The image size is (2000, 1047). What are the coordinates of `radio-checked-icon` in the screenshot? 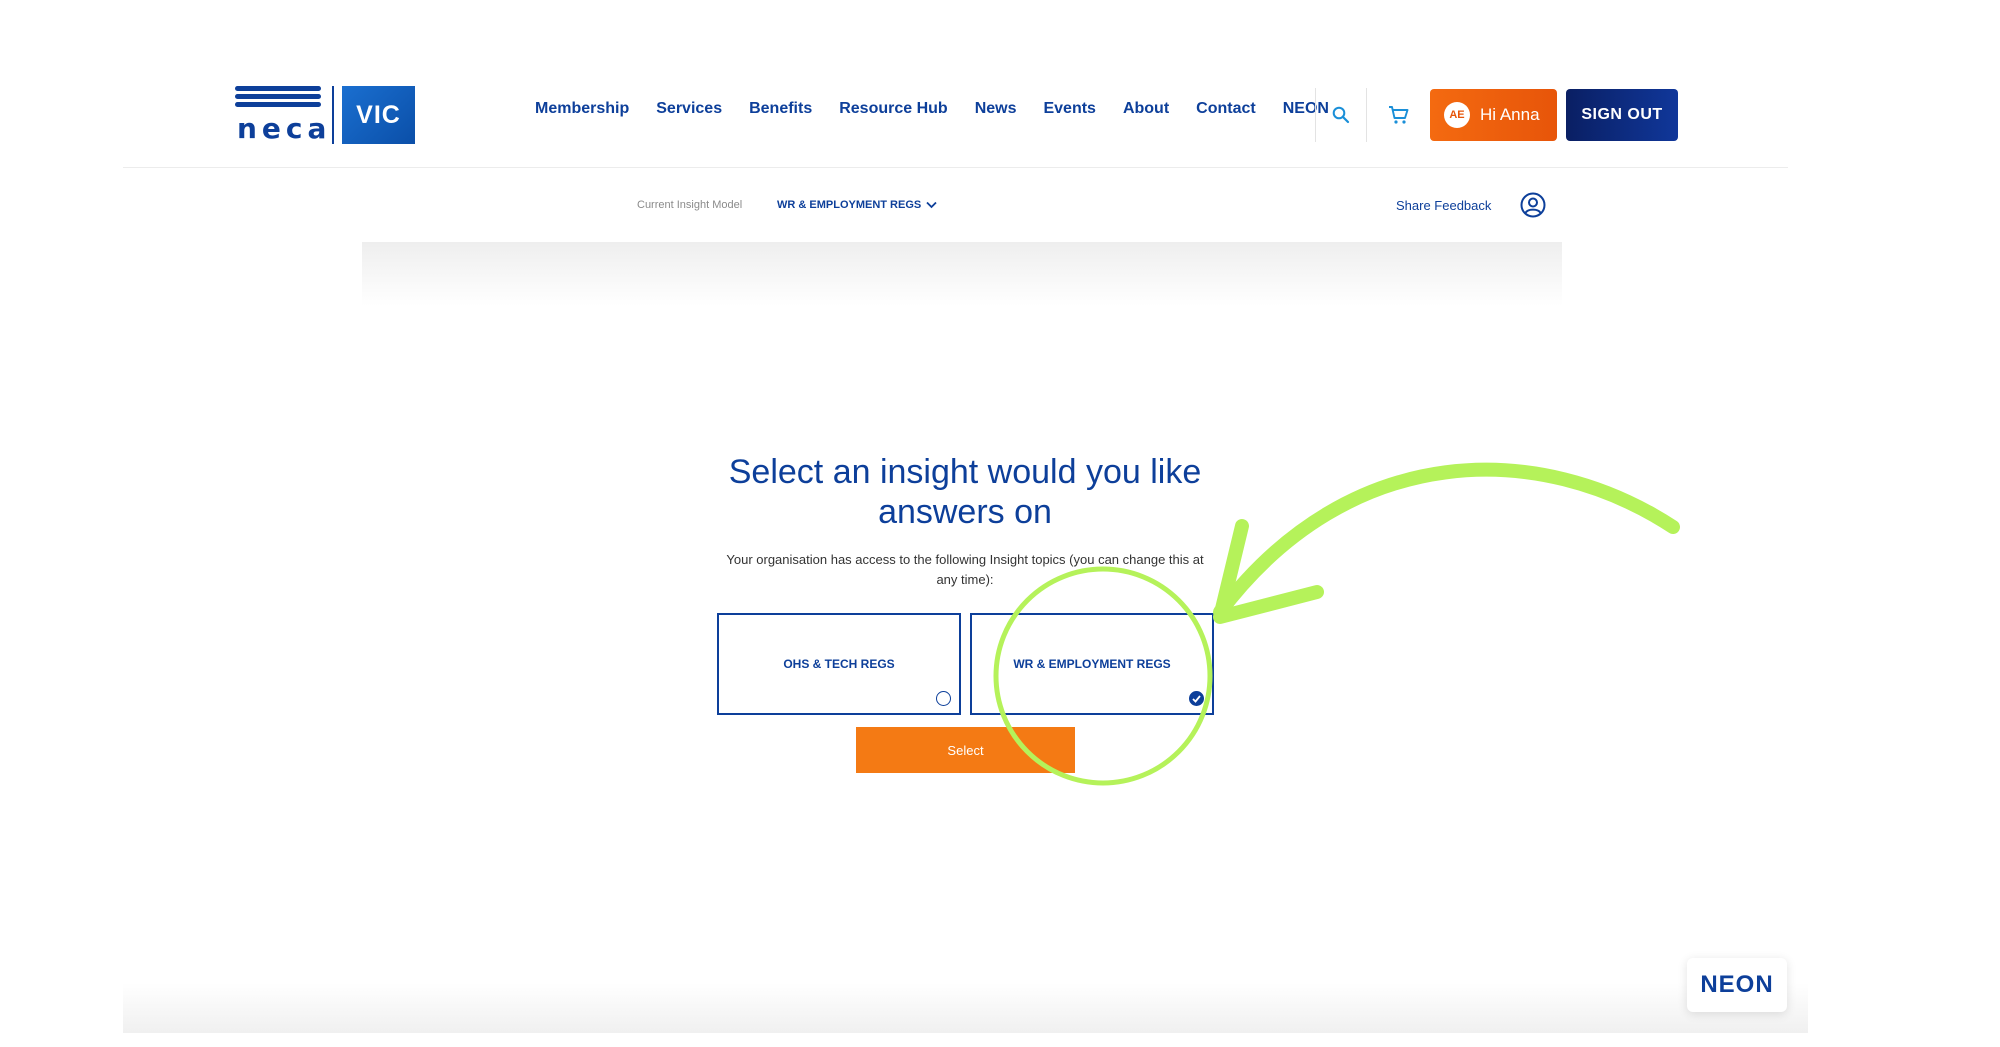 It's located at (1196, 698).